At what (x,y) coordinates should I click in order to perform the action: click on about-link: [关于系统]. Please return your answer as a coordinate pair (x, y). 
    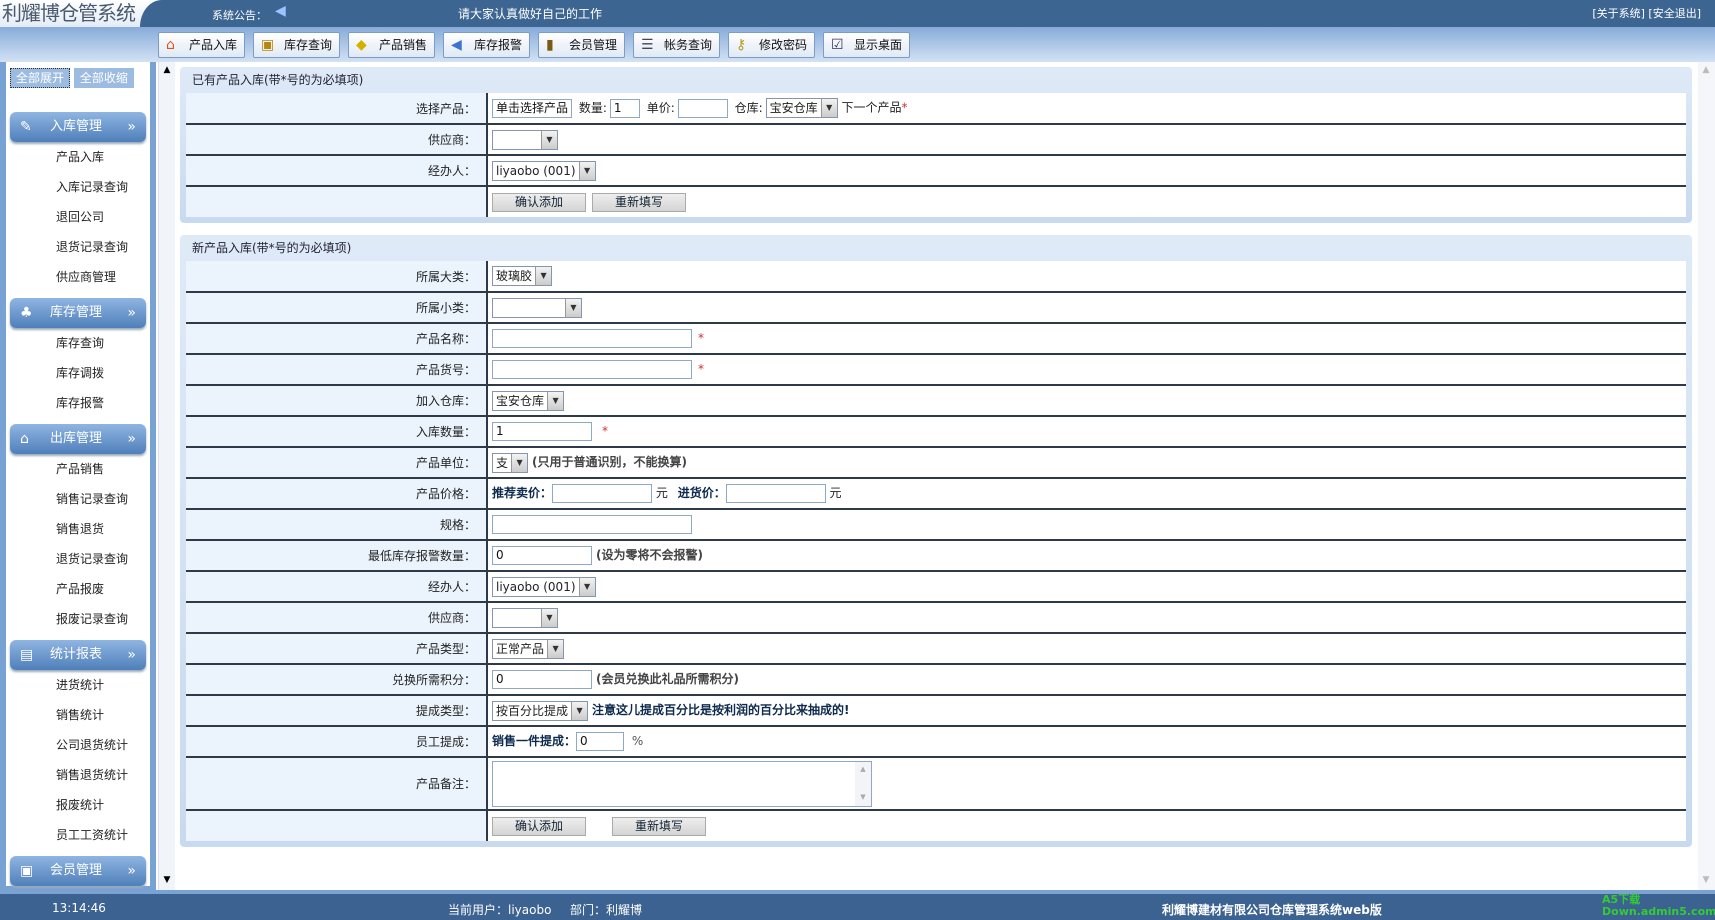
    Looking at the image, I should click on (1618, 13).